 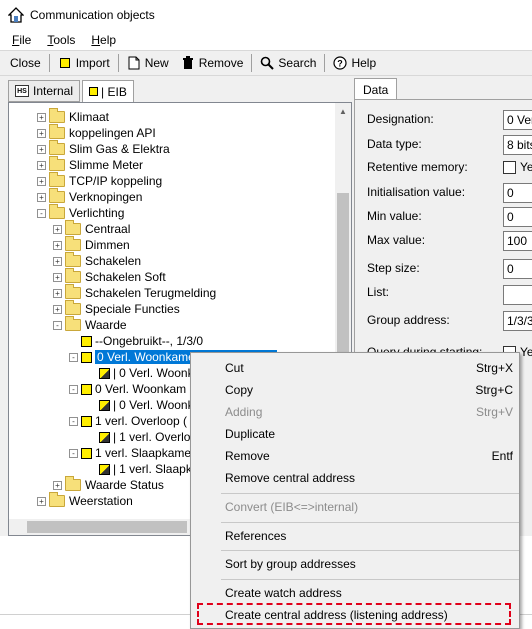 I want to click on tree-item: | 1 verl. Overlo, so click(x=144, y=437).